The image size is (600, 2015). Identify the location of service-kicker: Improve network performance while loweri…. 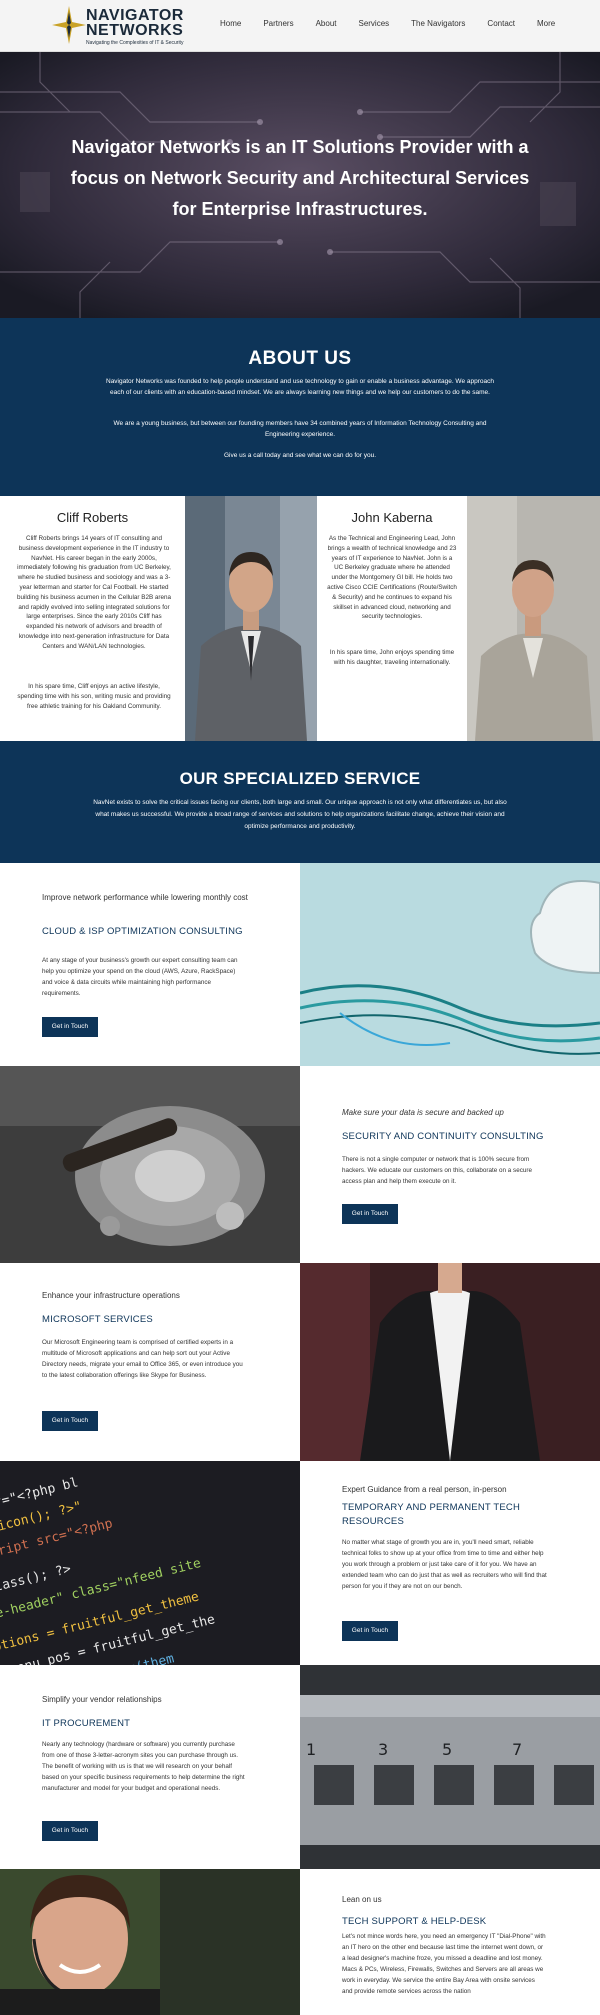
(145, 897).